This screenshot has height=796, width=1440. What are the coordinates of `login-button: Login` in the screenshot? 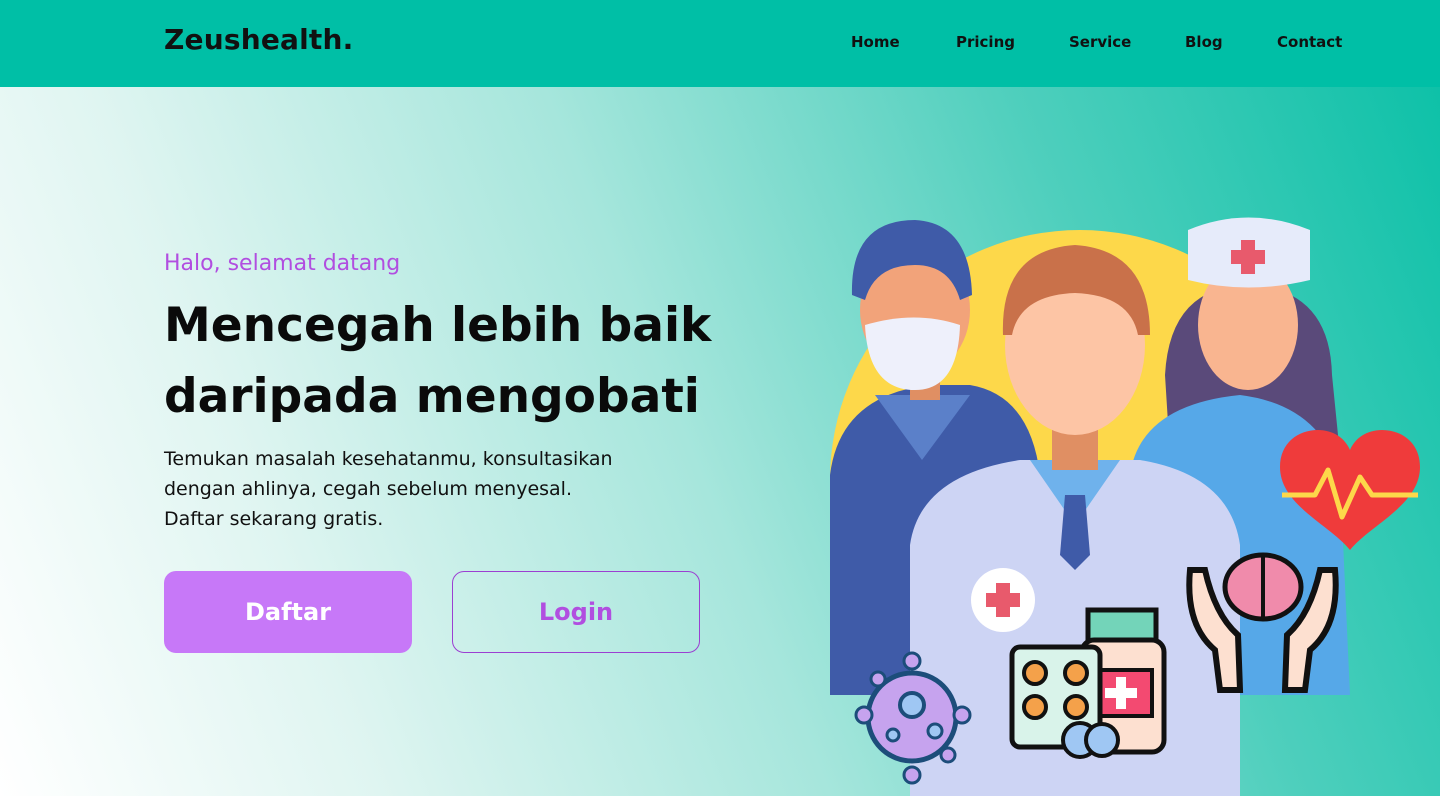 It's located at (576, 612).